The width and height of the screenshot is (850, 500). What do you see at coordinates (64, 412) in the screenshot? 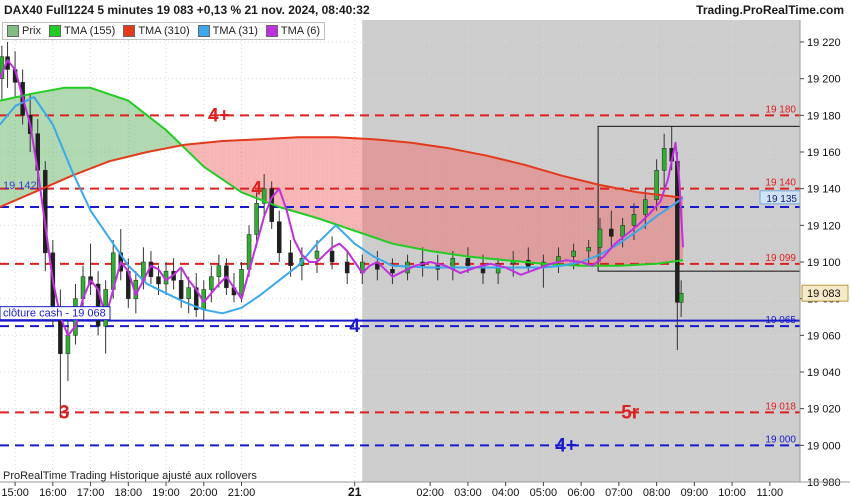
I see `level-annotation: 3` at bounding box center [64, 412].